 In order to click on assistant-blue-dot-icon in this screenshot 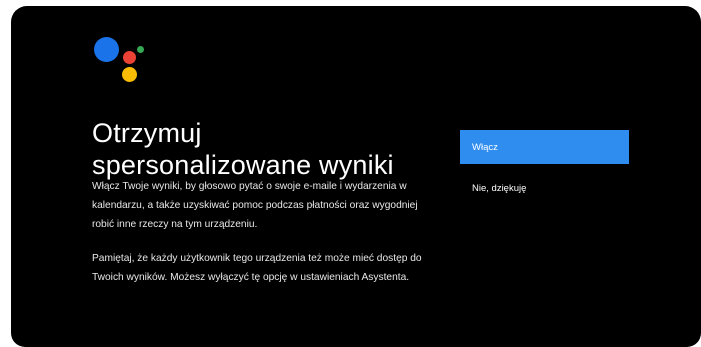, I will do `click(106, 49)`.